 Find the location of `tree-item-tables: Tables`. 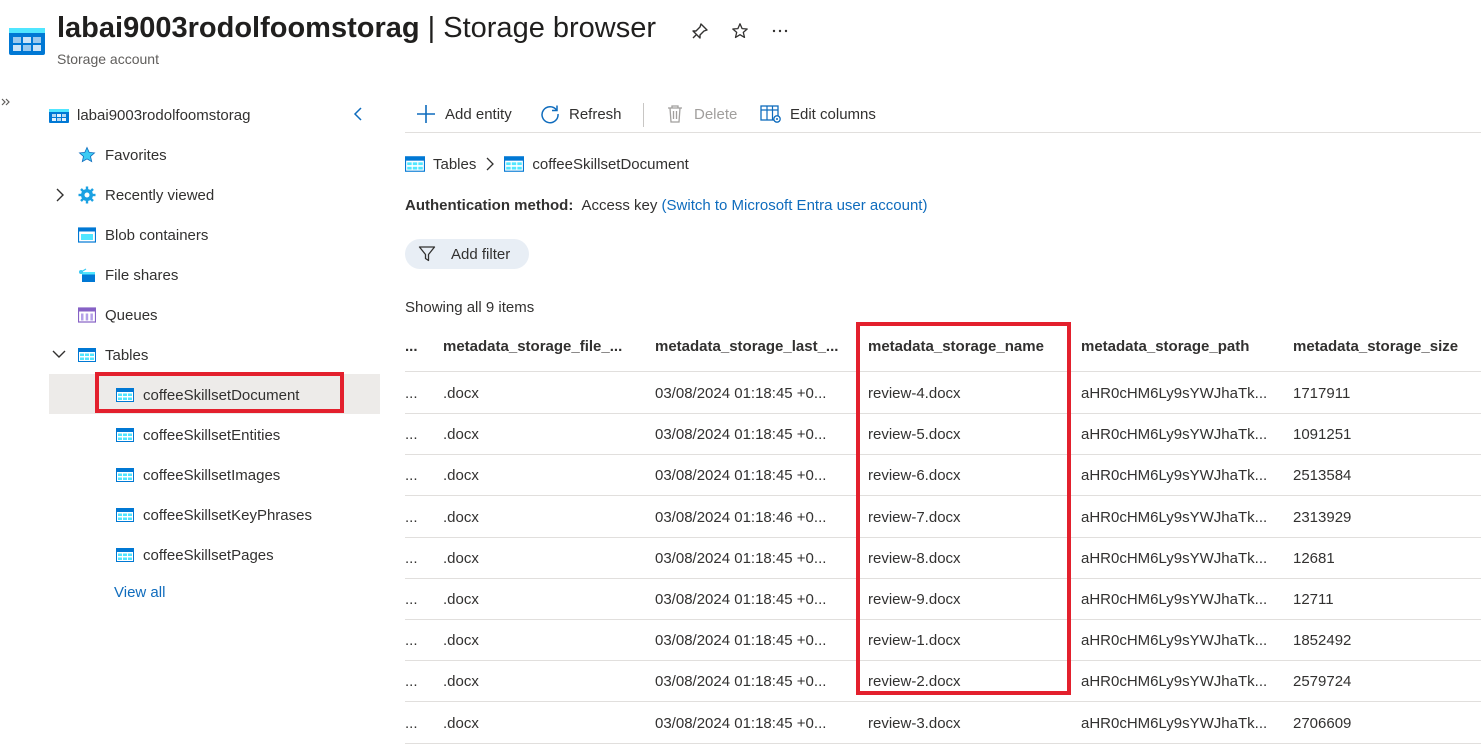

tree-item-tables: Tables is located at coordinates (112, 355).